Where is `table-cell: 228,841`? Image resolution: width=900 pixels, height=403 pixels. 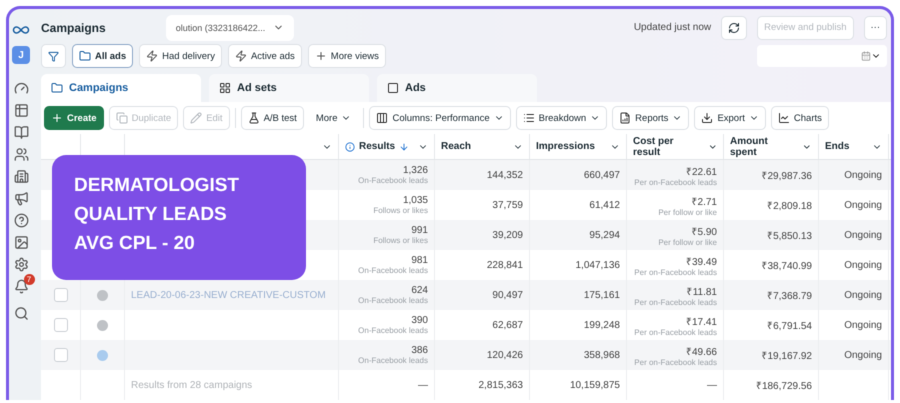
table-cell: 228,841 is located at coordinates (504, 265).